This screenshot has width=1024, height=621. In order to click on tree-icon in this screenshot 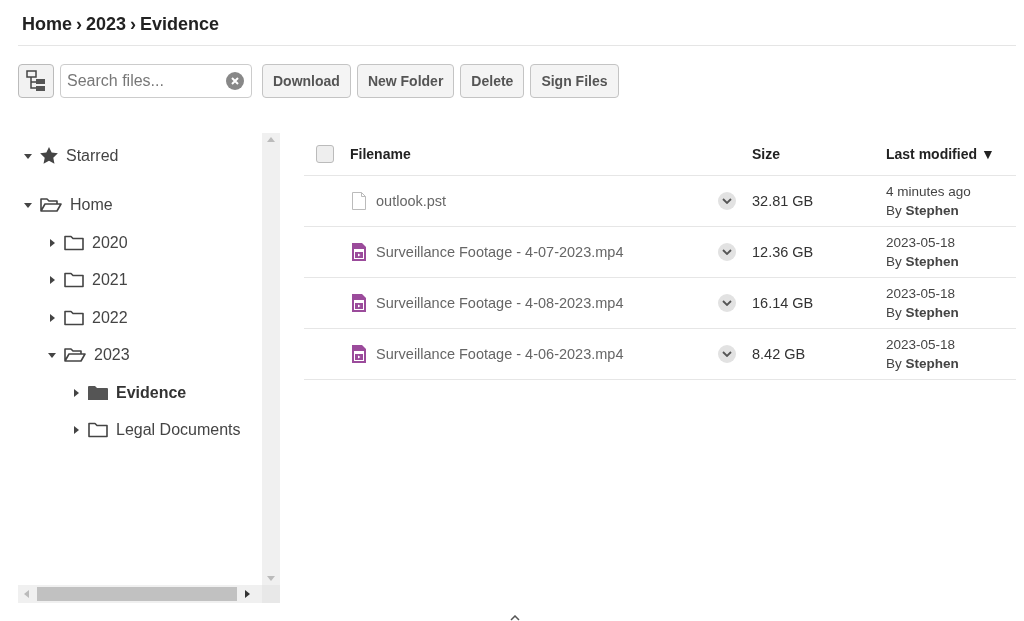, I will do `click(36, 81)`.